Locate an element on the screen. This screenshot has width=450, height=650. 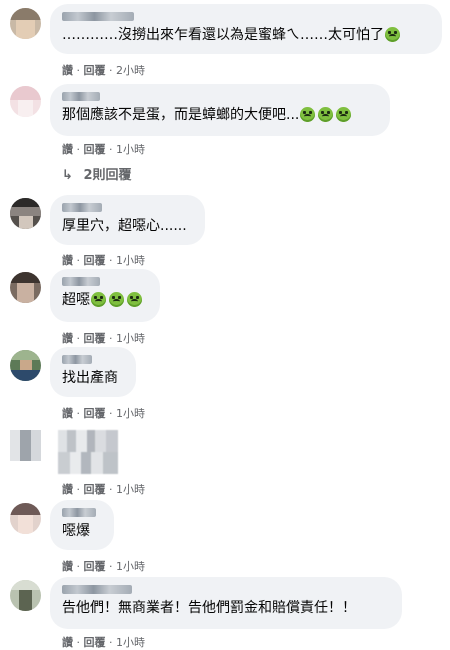
view-replies-link: ↳ 2則回覆 is located at coordinates (96, 173).